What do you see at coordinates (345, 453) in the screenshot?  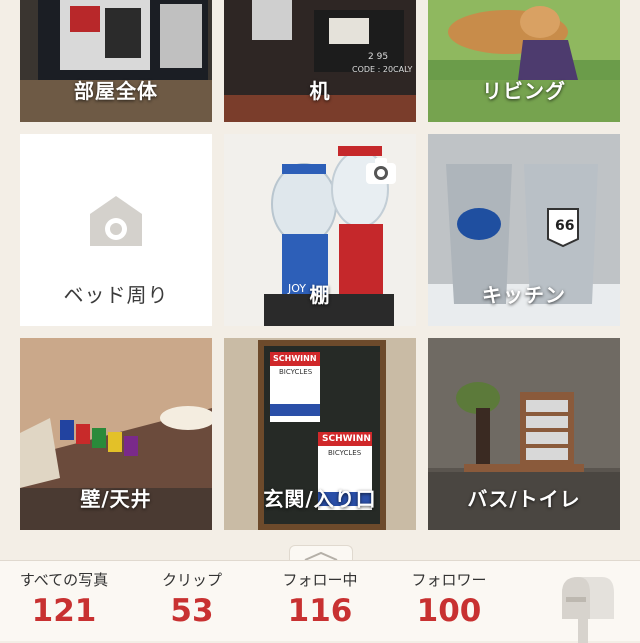 I see `bike-sub-2: BICYCLES` at bounding box center [345, 453].